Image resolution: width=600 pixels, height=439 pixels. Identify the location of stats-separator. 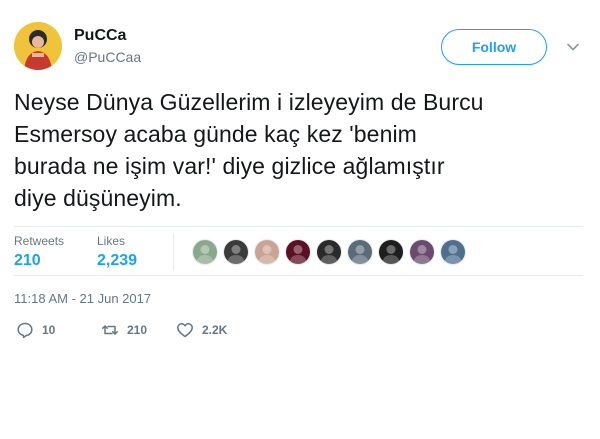
(173, 252).